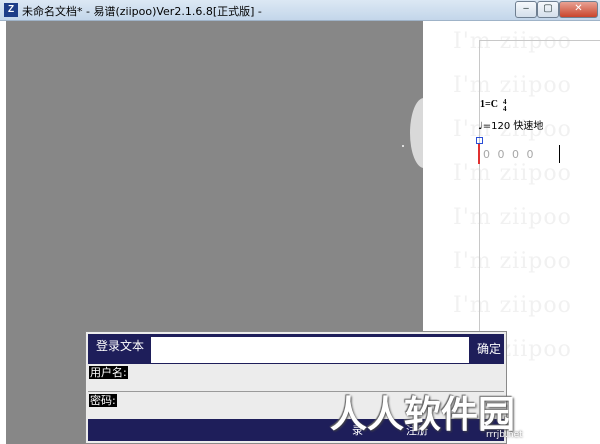  What do you see at coordinates (526, 9) in the screenshot?
I see `minimize-button: ‒` at bounding box center [526, 9].